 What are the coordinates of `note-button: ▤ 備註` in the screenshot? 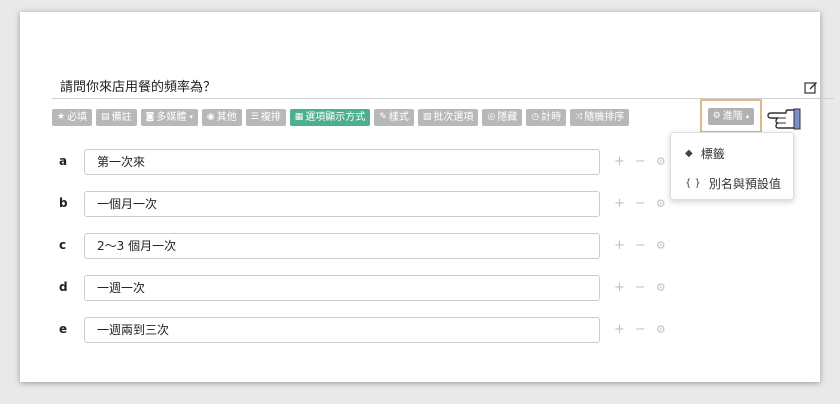 It's located at (116, 117).